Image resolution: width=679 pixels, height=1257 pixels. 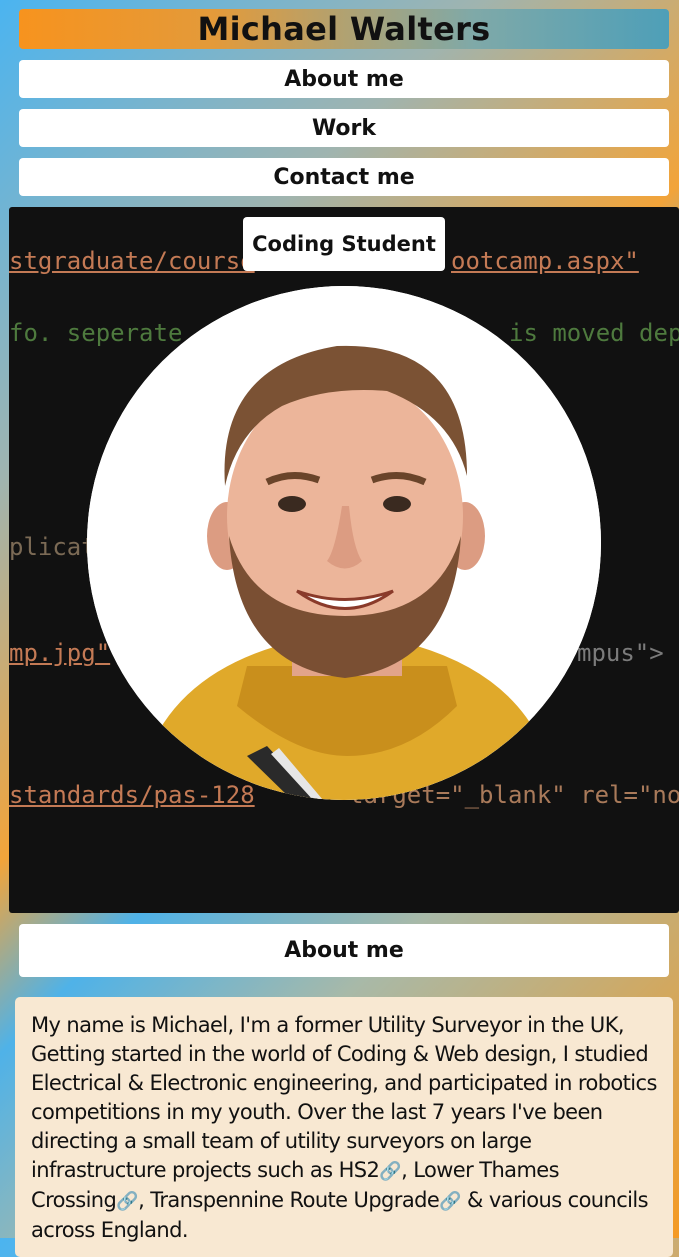 What do you see at coordinates (96, 333) in the screenshot?
I see `code-line: fo. seperate` at bounding box center [96, 333].